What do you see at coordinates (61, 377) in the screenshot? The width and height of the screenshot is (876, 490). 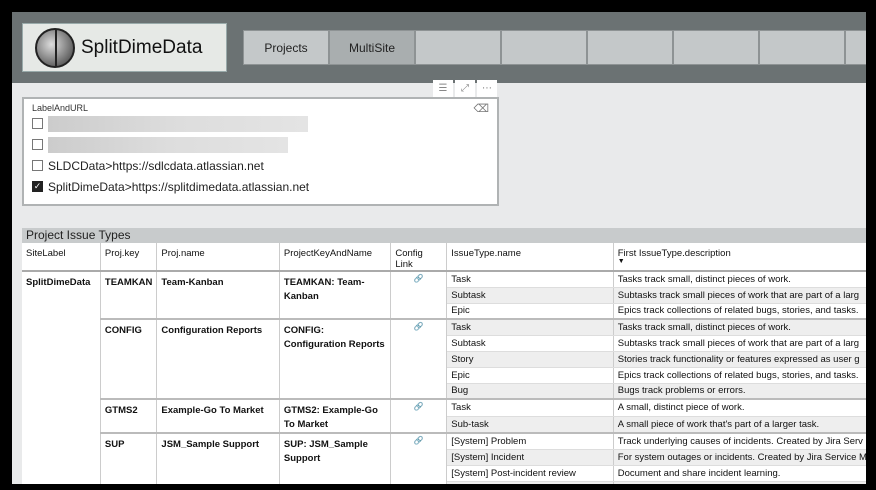 I see `site-label-cell: SplitDimeData` at bounding box center [61, 377].